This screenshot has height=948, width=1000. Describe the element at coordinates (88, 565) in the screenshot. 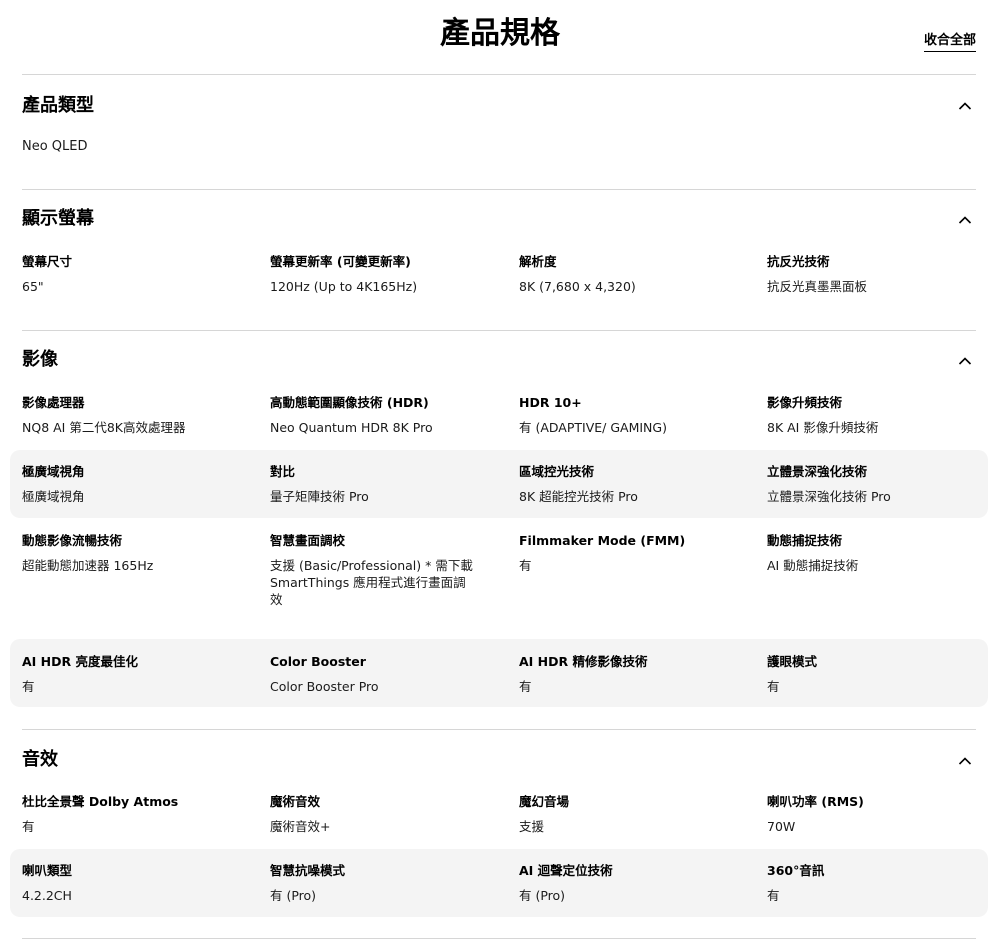

I see `spec-value: 超能動態加速器 165Hz` at that location.